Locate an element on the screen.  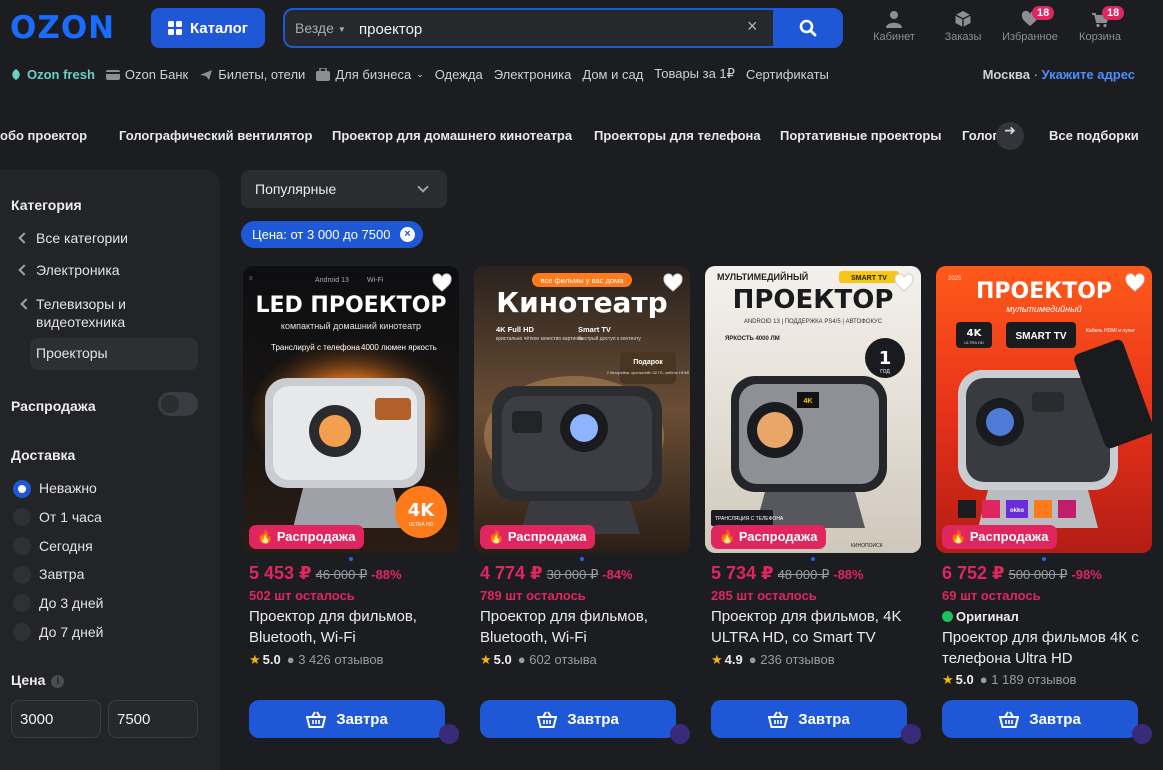
location-selector: Москва · Укажите адрес is located at coordinates (1059, 74).